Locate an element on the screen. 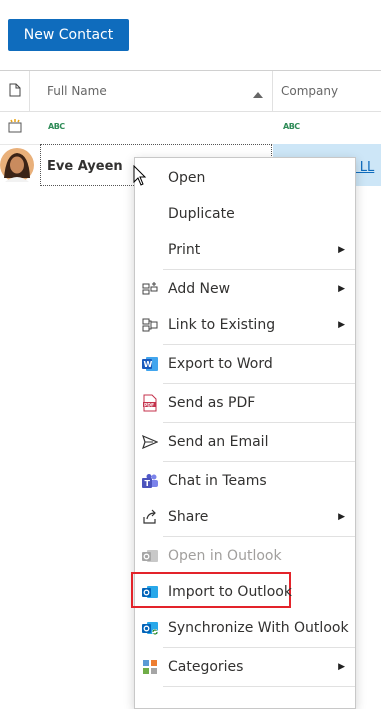 This screenshot has height=709, width=381. column-header-full-name: Full Name is located at coordinates (77, 91).